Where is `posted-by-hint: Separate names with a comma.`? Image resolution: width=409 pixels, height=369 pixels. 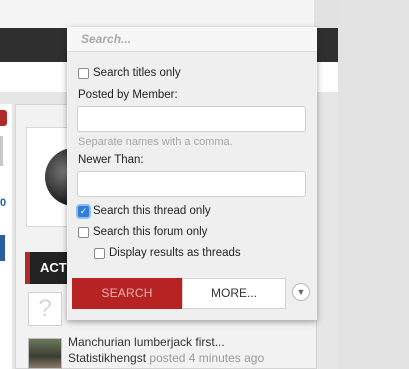
posted-by-hint: Separate names with a comma. is located at coordinates (155, 142).